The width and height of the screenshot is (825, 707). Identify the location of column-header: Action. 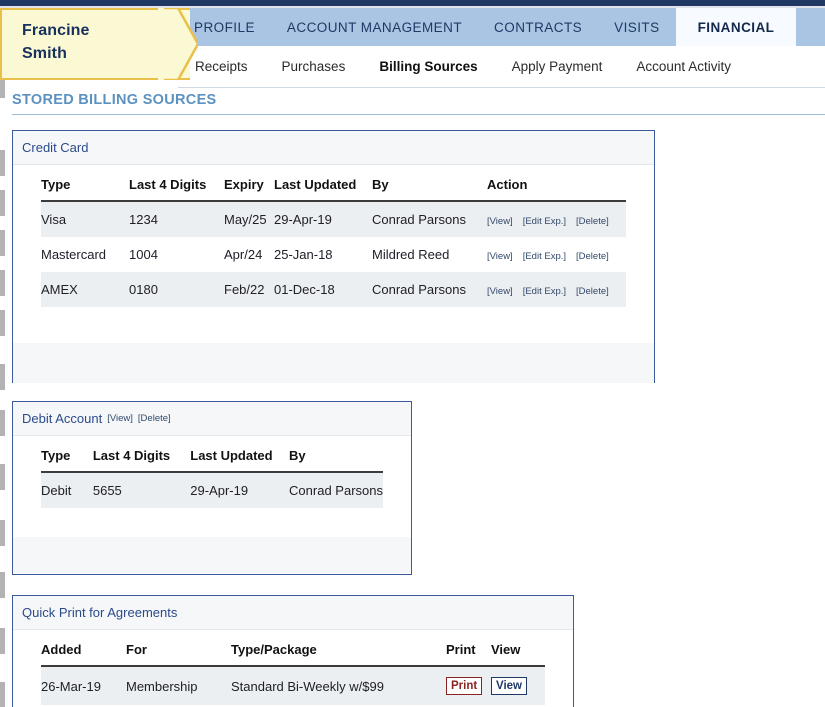
(507, 184).